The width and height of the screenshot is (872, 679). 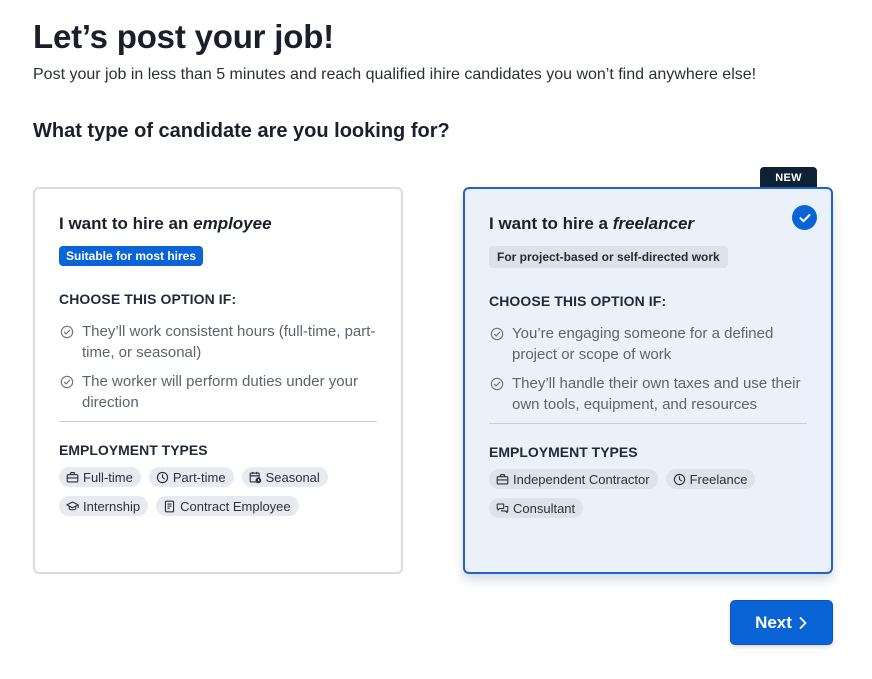 What do you see at coordinates (165, 223) in the screenshot?
I see `employee-card-title: I want to hire an employee` at bounding box center [165, 223].